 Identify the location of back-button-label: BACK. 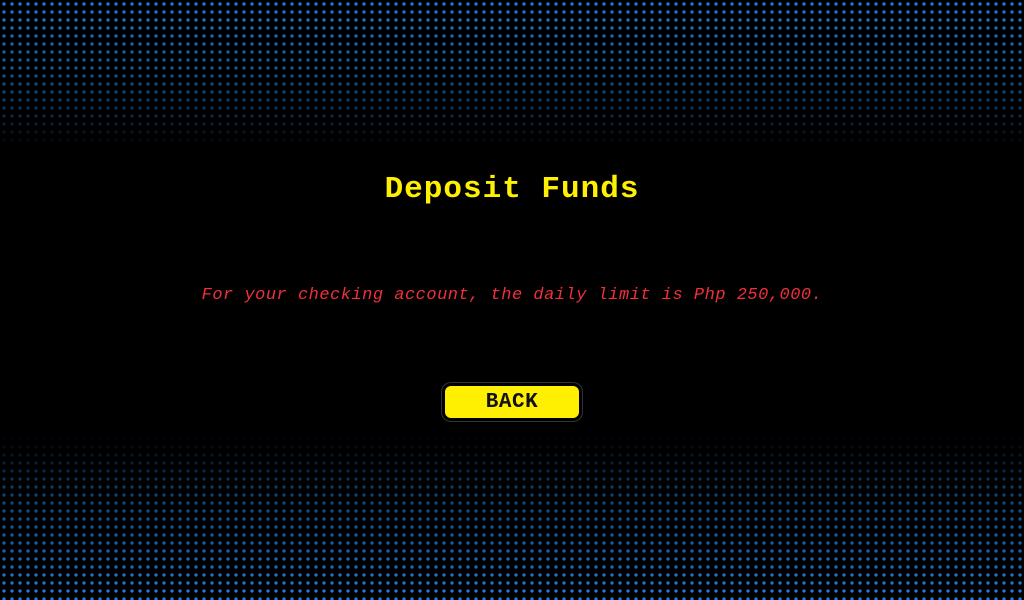
(512, 402).